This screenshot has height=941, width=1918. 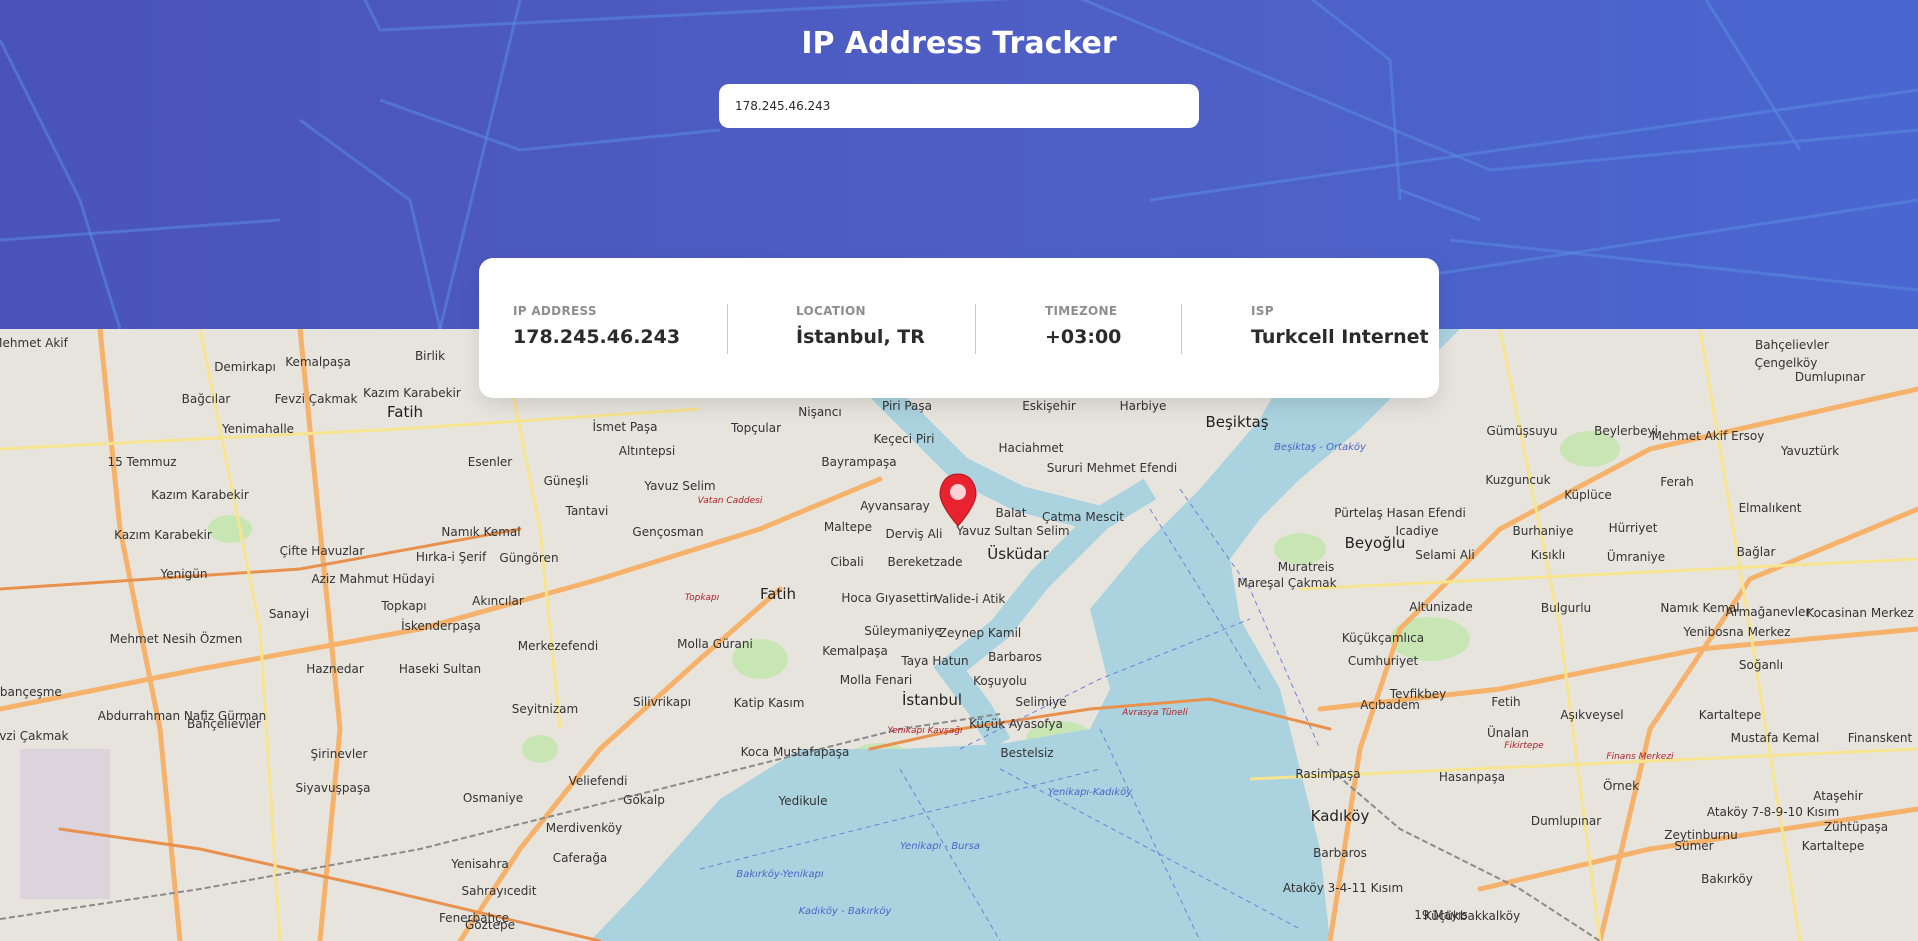 What do you see at coordinates (1383, 661) in the screenshot?
I see `map-place-label: Cumhuriyet` at bounding box center [1383, 661].